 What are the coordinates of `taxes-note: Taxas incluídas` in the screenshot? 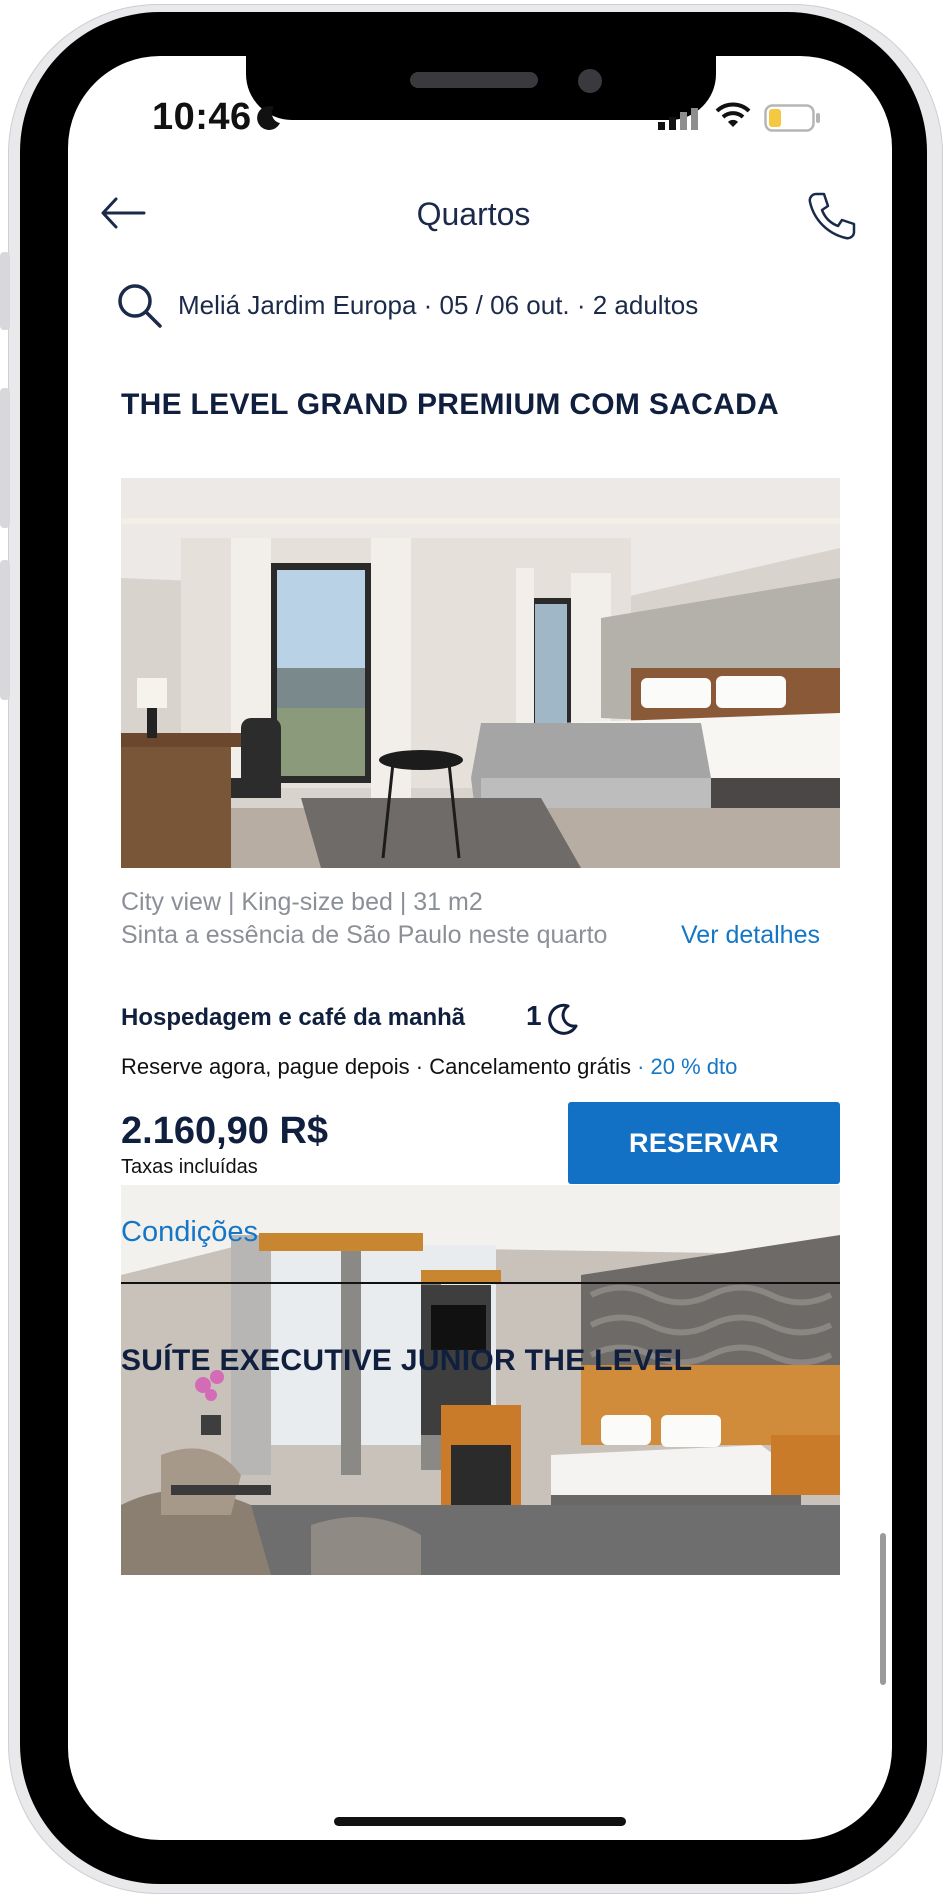 It's located at (189, 1167).